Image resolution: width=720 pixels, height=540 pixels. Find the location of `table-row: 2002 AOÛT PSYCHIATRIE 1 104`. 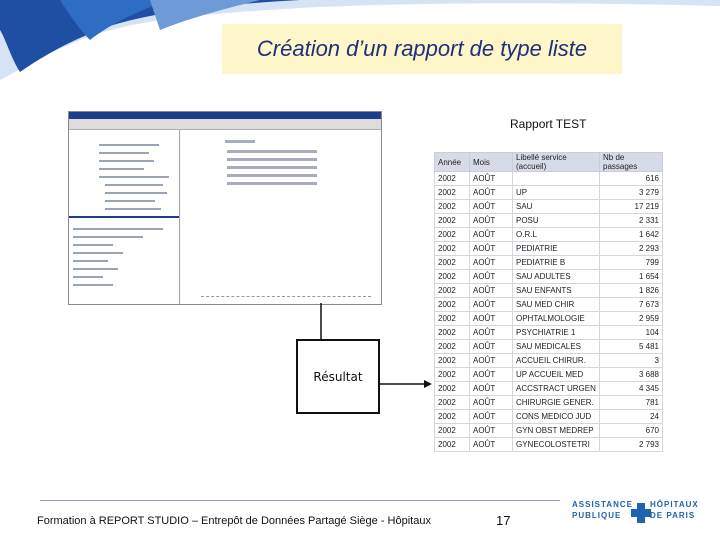

table-row: 2002 AOÛT PSYCHIATRIE 1 104 is located at coordinates (548, 332).